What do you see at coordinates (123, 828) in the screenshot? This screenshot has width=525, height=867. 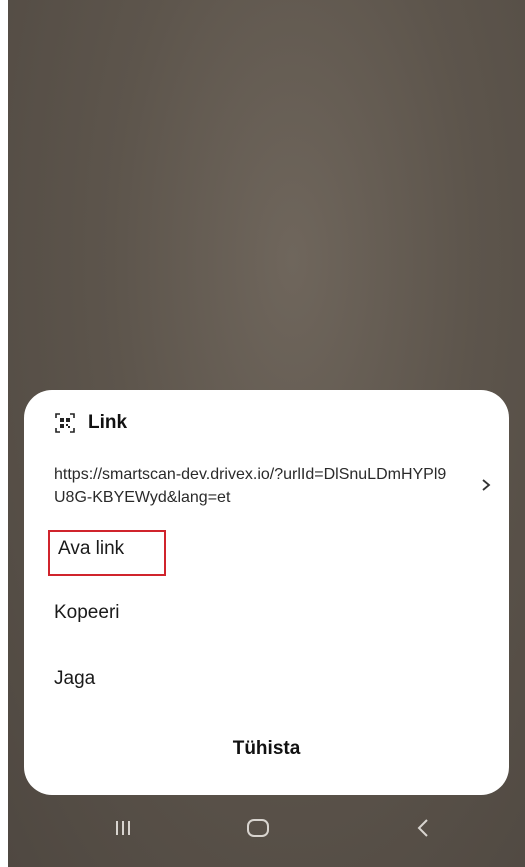 I see `recent-apps-icon` at bounding box center [123, 828].